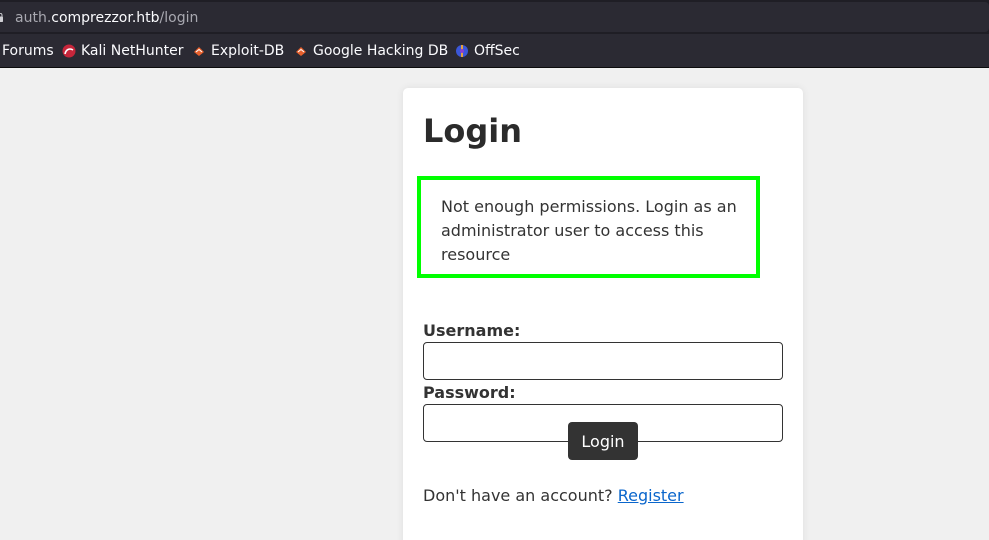 This screenshot has height=540, width=989. I want to click on bookmark-offsec: OffSec, so click(487, 51).